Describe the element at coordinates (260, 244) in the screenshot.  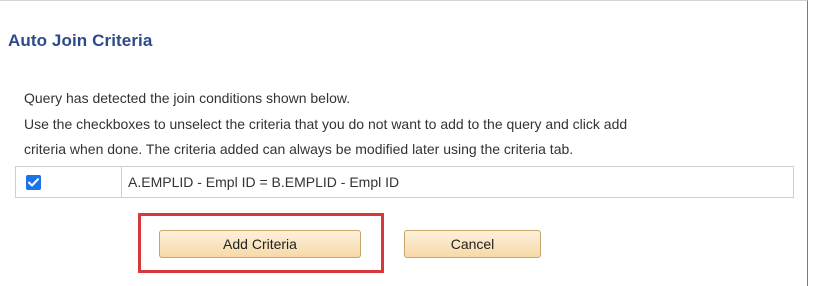
I see `add-criteria-button: Add Criteria` at that location.